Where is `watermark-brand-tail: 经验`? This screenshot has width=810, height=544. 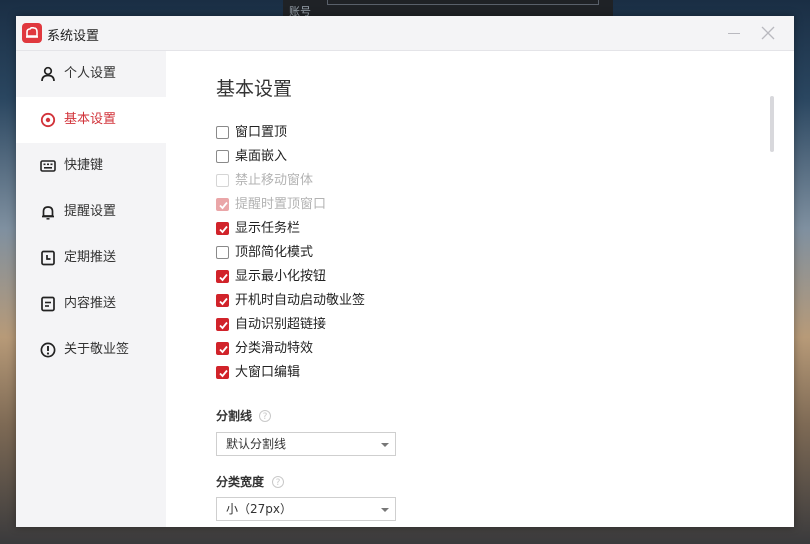
watermark-brand-tail: 经验 is located at coordinates (743, 479).